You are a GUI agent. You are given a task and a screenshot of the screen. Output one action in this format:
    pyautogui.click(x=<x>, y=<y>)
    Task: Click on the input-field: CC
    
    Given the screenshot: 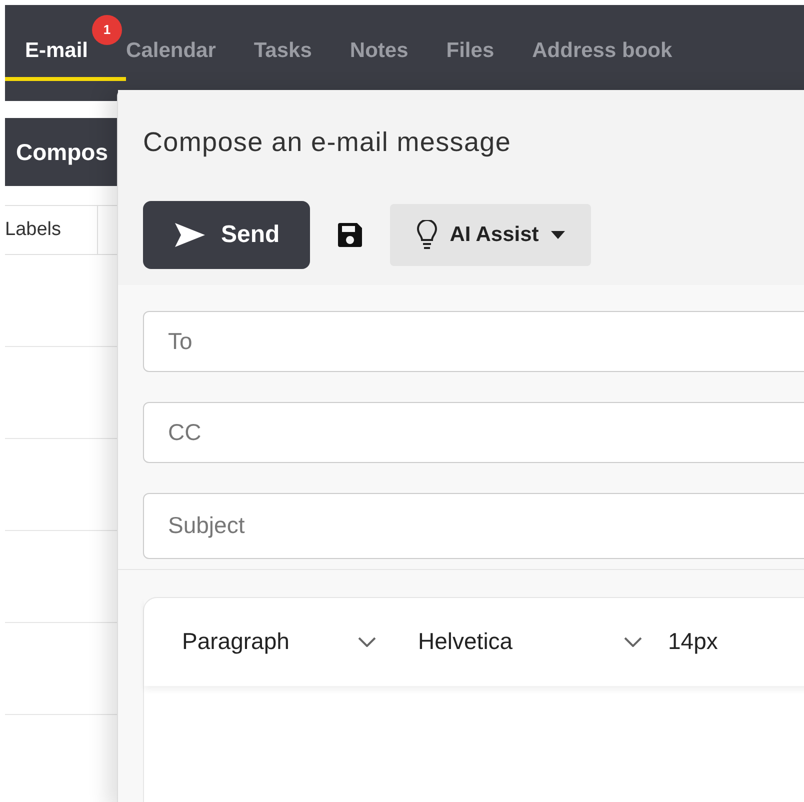 What is the action you would take?
    pyautogui.click(x=473, y=432)
    